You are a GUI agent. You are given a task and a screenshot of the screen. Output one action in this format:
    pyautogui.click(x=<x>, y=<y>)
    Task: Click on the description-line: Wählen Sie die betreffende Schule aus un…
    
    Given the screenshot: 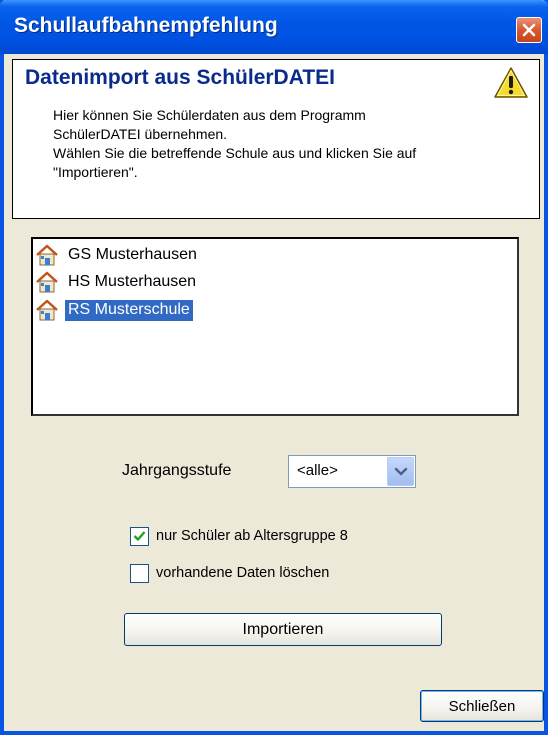 What is the action you would take?
    pyautogui.click(x=235, y=153)
    